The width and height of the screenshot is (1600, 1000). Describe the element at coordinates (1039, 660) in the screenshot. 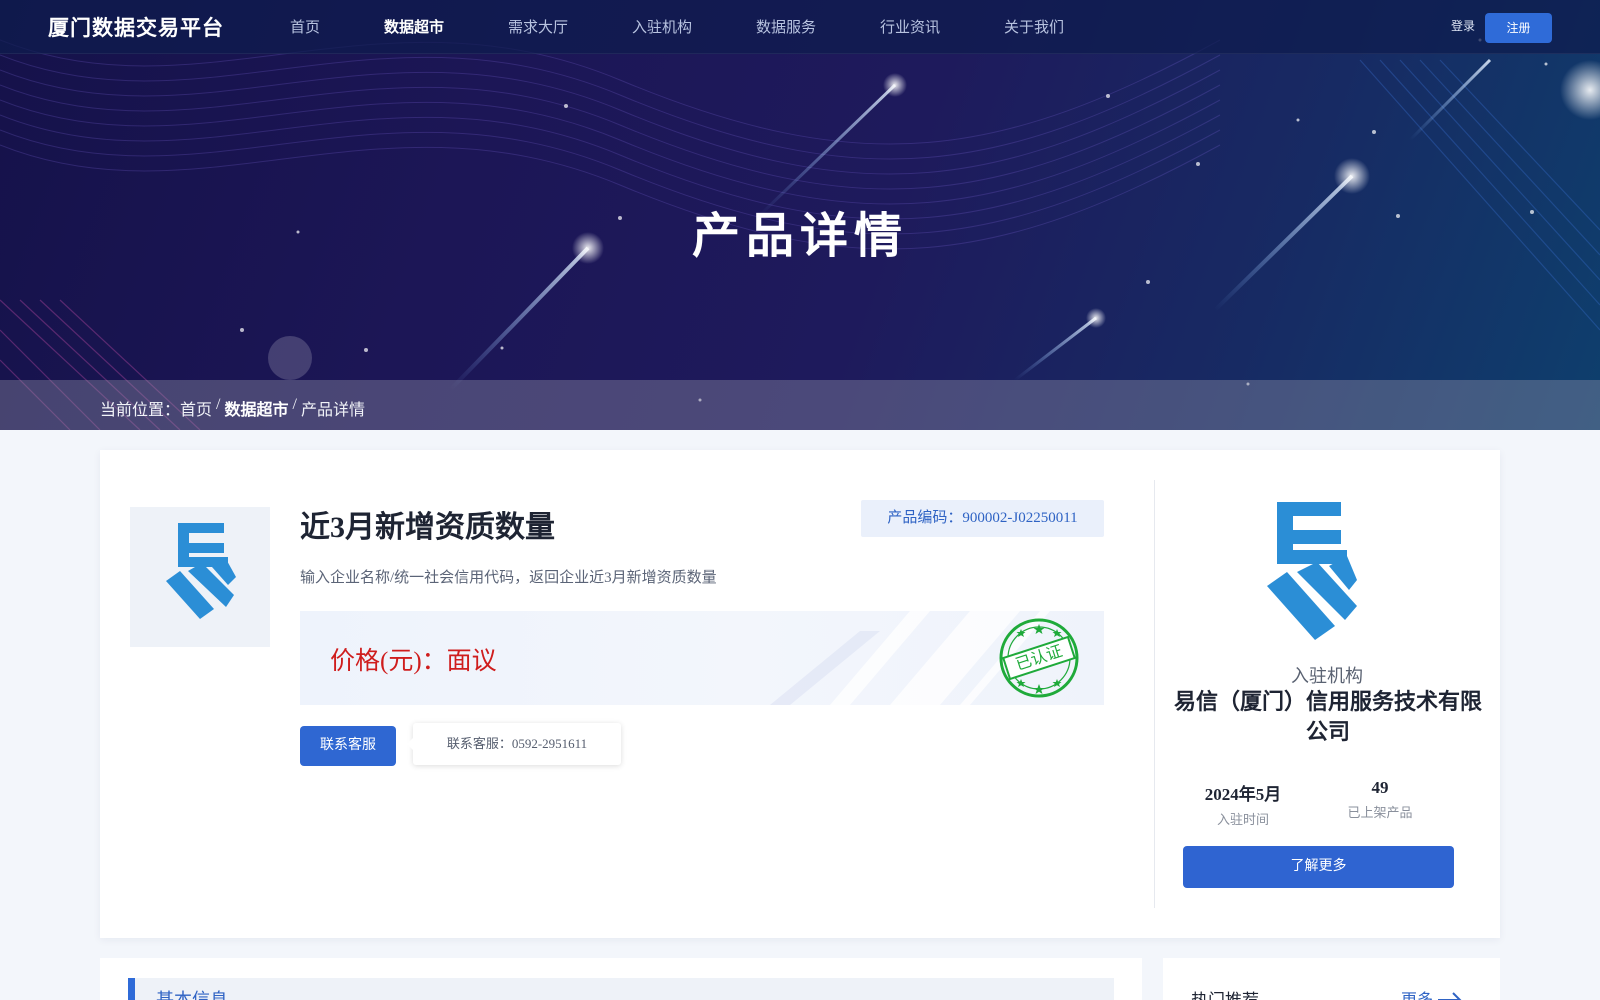

I see `certified-stamp: 已认证` at that location.